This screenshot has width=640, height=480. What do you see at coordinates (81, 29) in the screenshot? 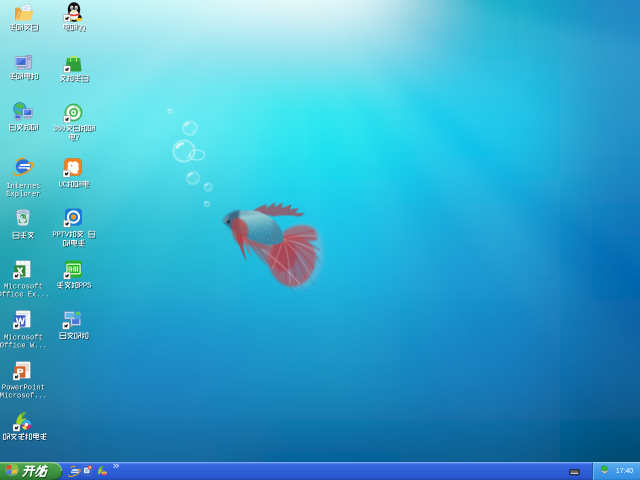
I see `svg-text: QQ` at bounding box center [81, 29].